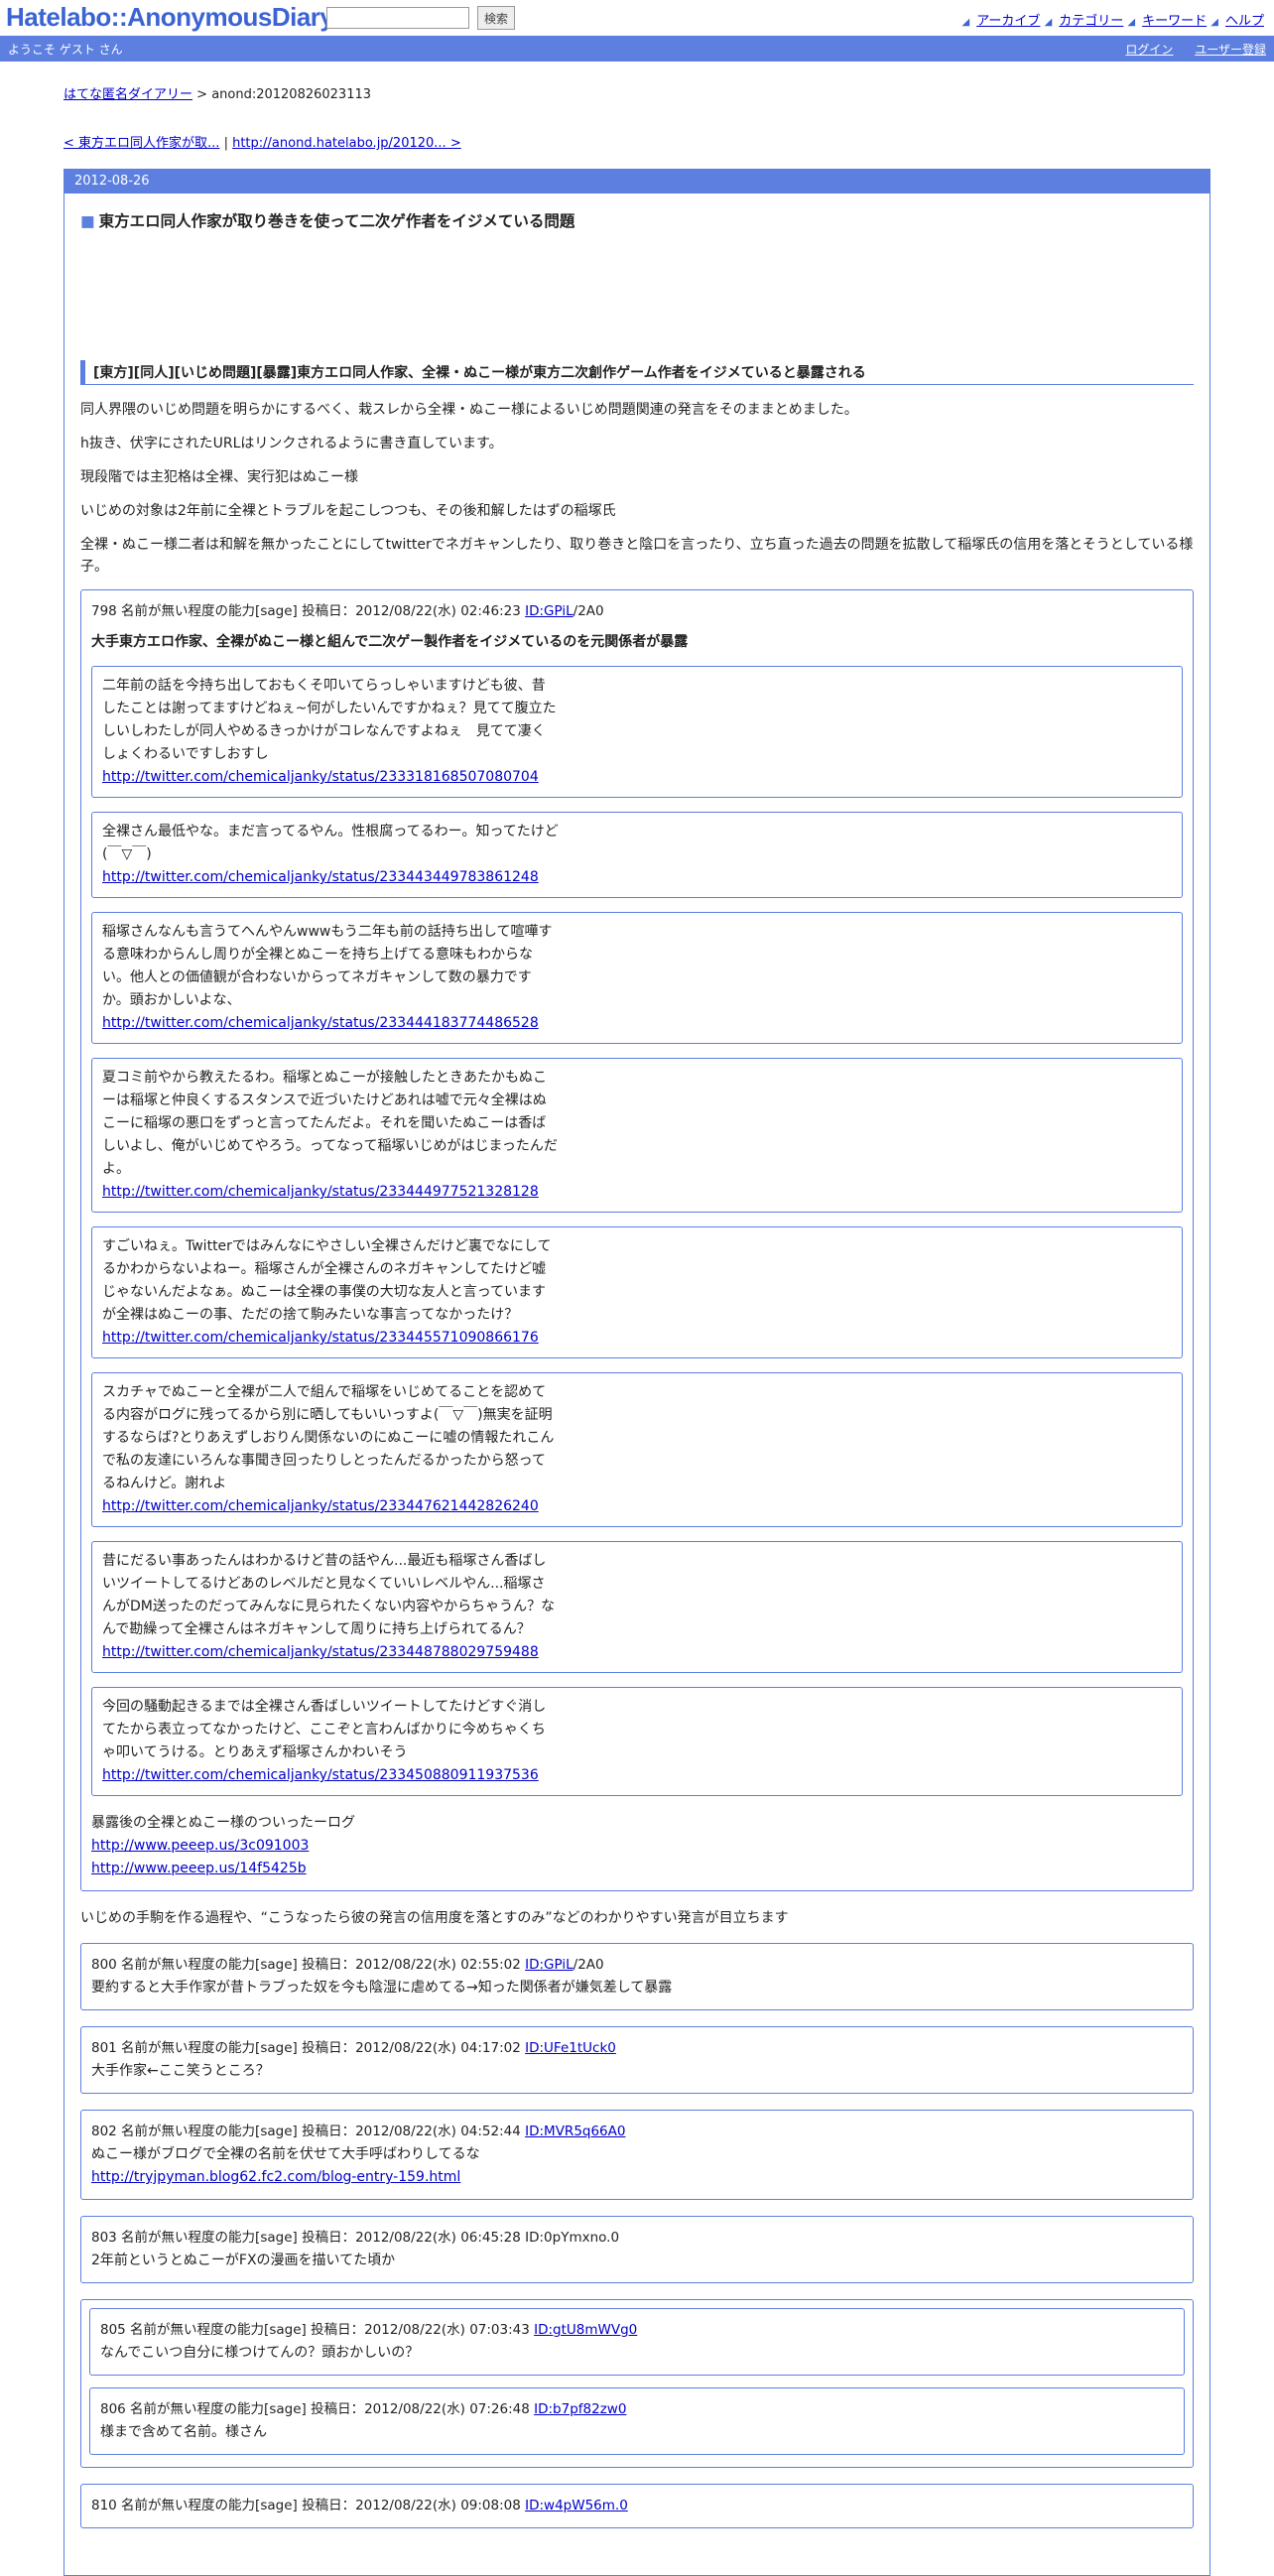 This screenshot has height=2576, width=1274. Describe the element at coordinates (180, 2071) in the screenshot. I see `reply-body: 大手作家←ここ笑うところ？` at that location.